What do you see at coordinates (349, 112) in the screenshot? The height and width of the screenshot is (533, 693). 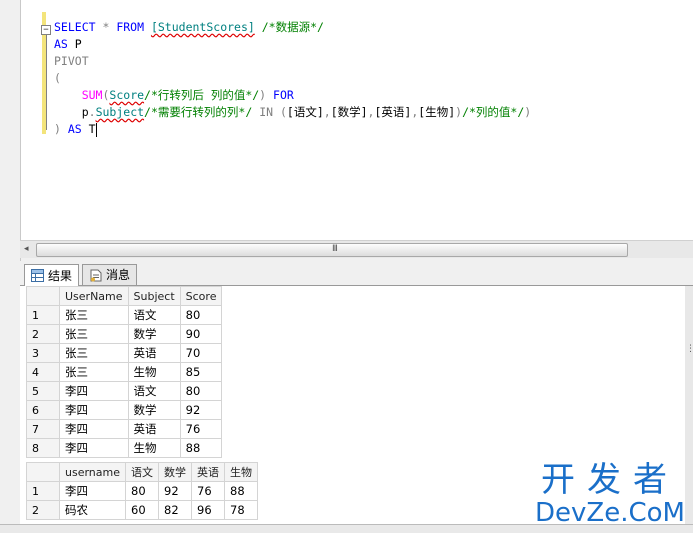 I see `code-token: [数学]` at bounding box center [349, 112].